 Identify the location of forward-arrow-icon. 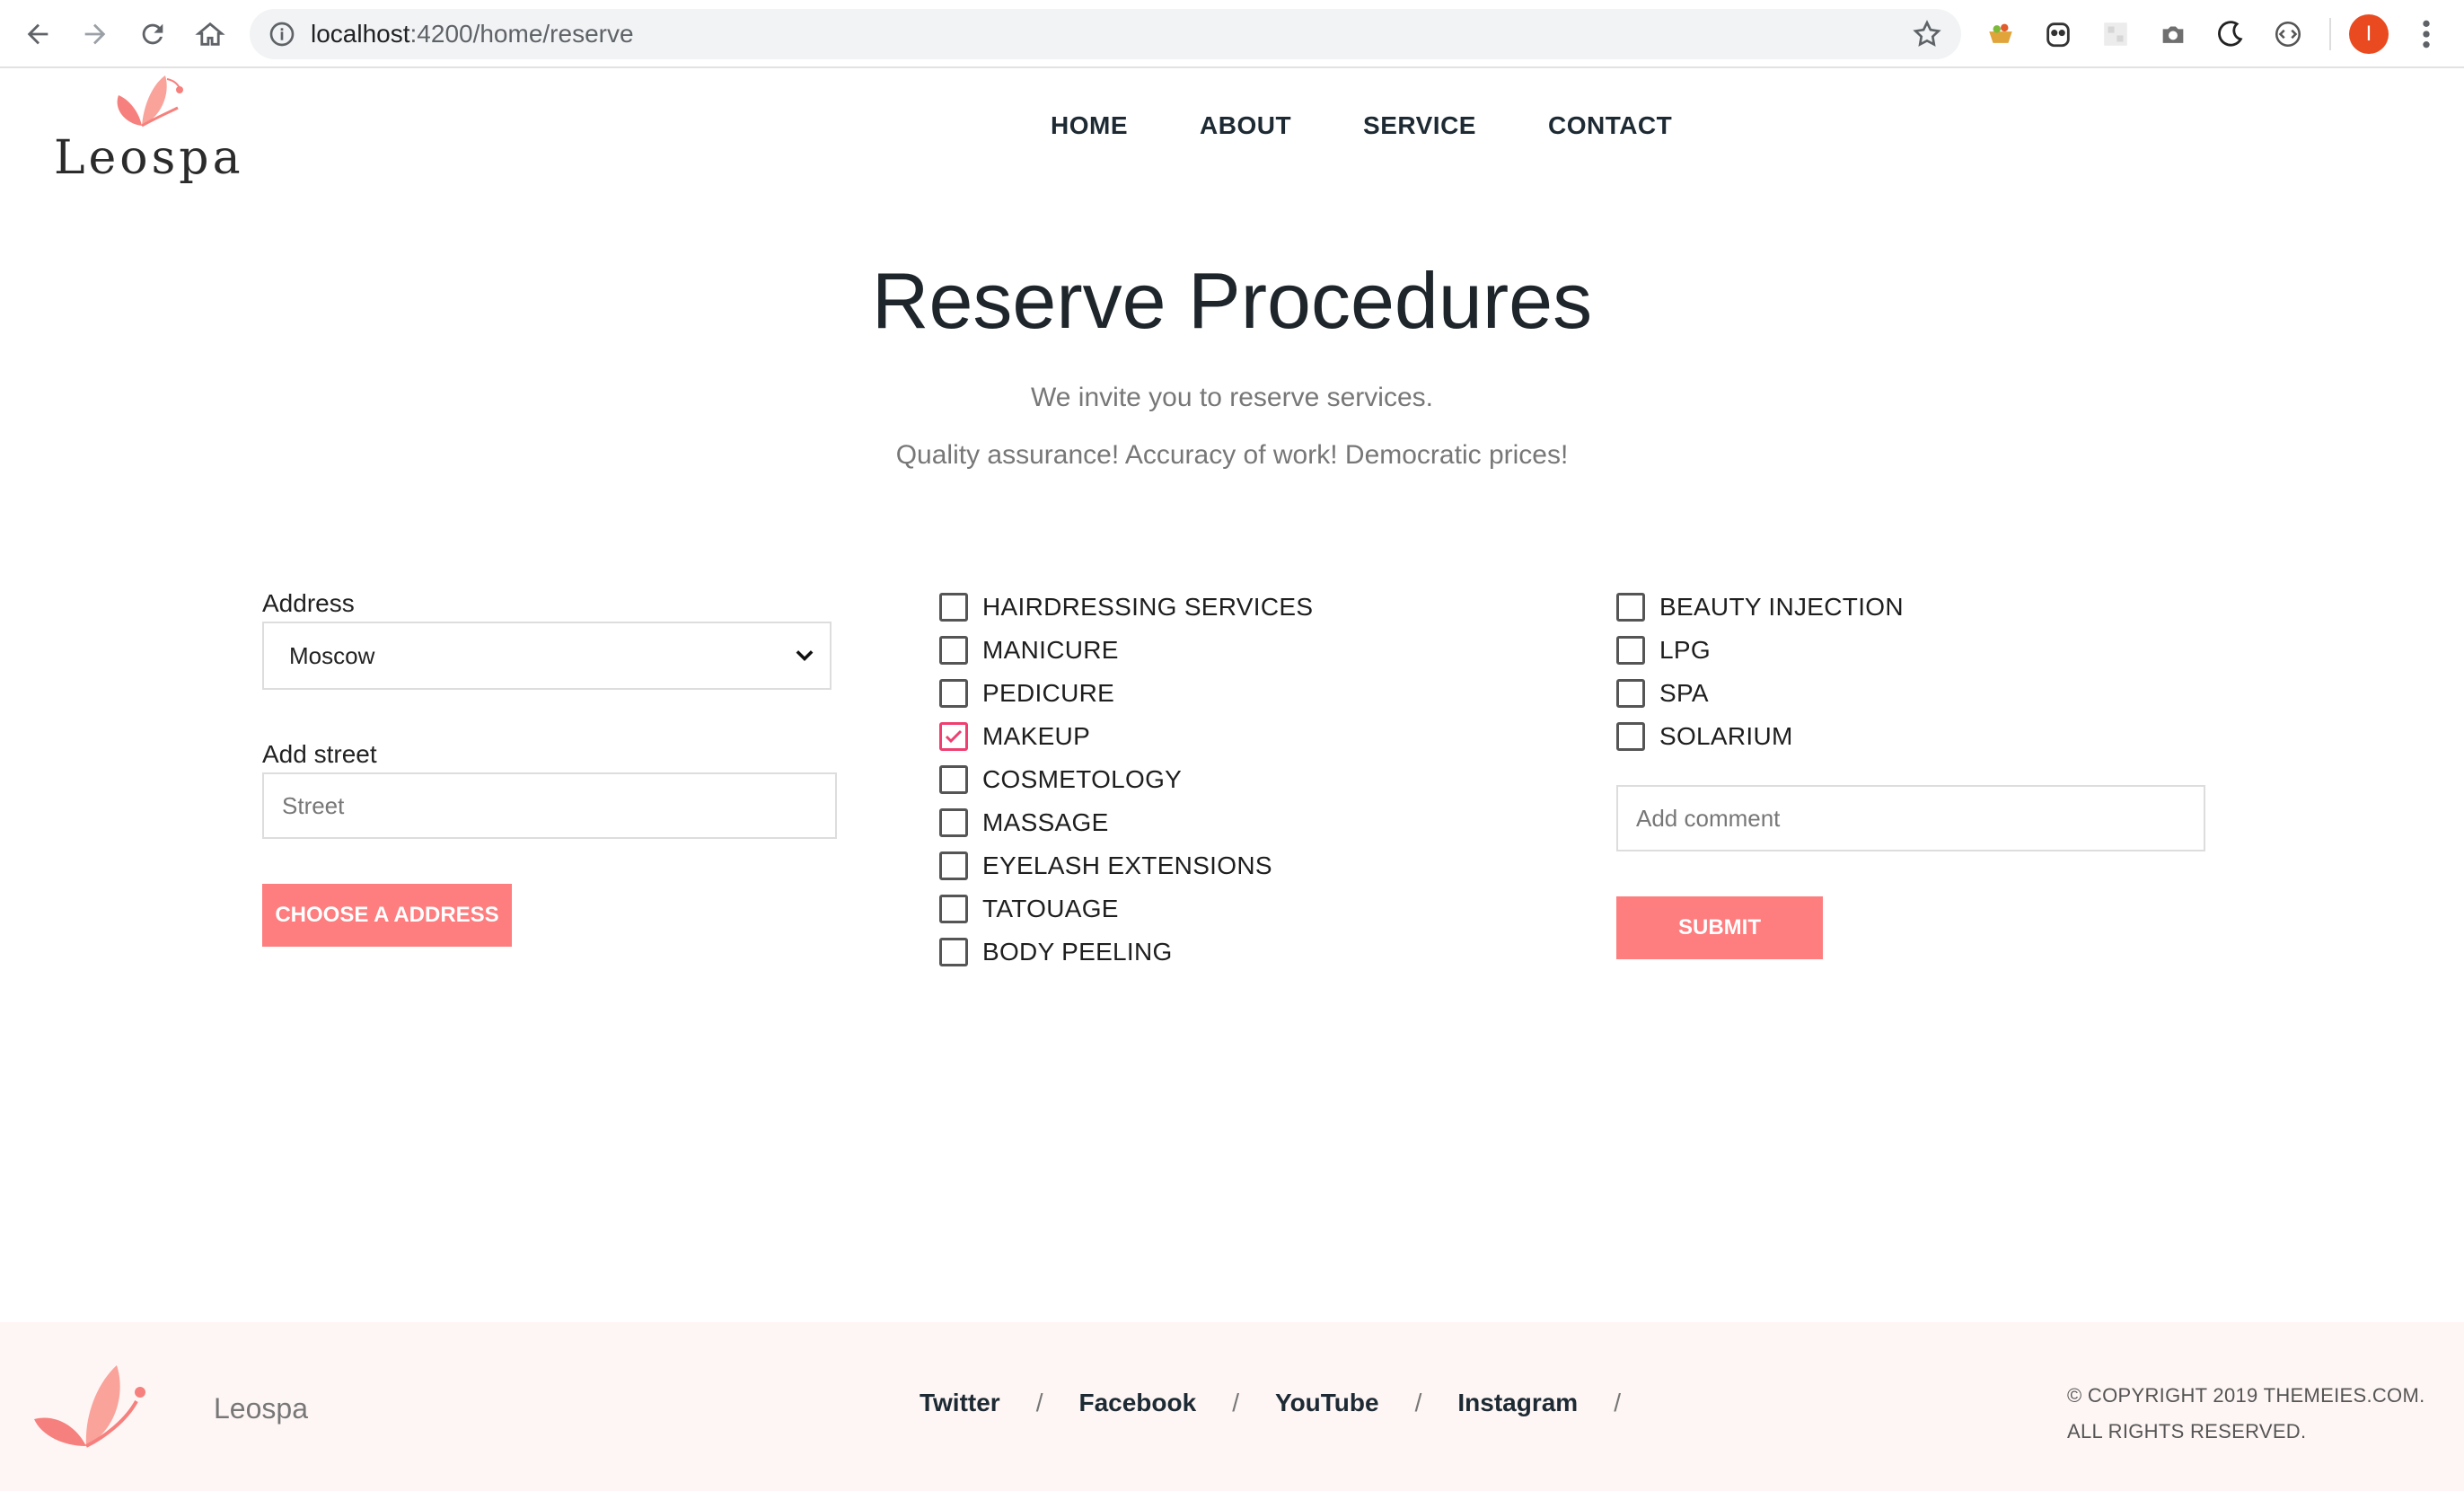
(95, 34).